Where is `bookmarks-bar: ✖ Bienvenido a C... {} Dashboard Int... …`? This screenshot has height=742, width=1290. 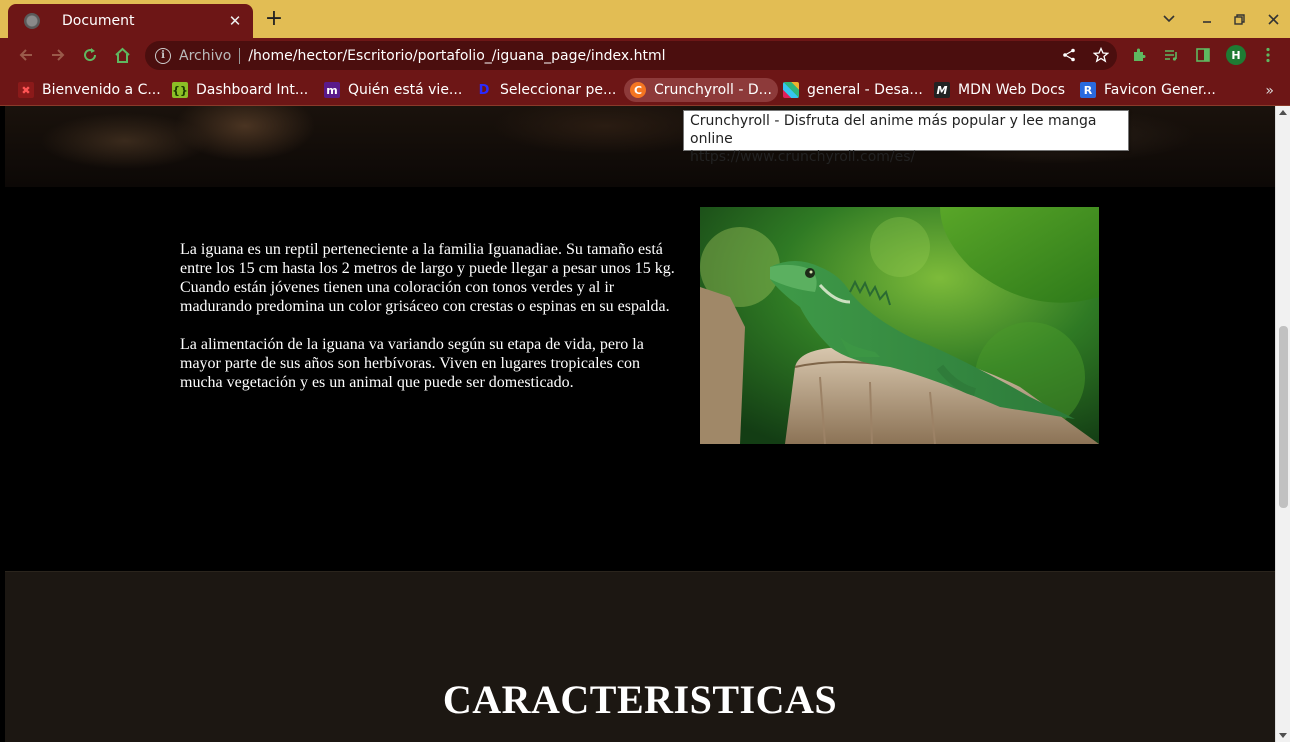
bookmarks-bar: ✖ Bienvenido a C... {} Dashboard Int... … is located at coordinates (645, 89).